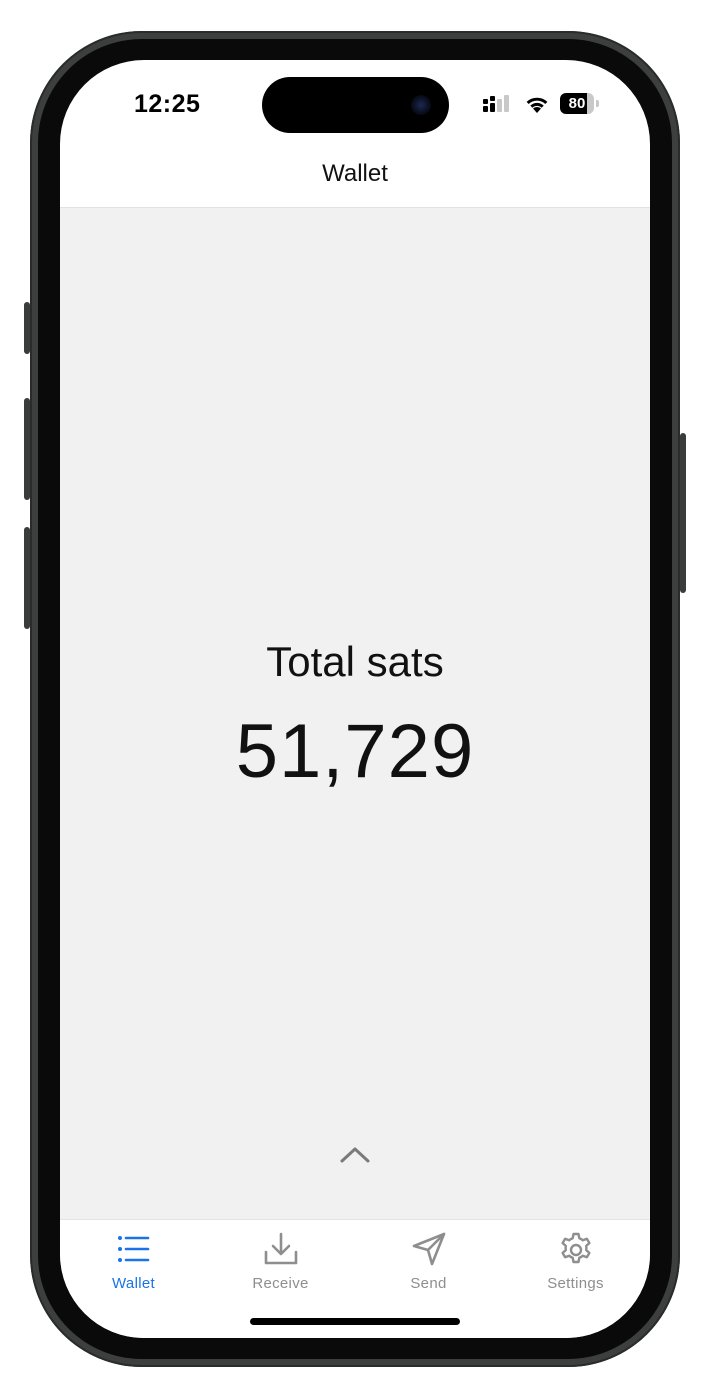 This screenshot has height=1398, width=710. What do you see at coordinates (683, 513) in the screenshot?
I see `power-button` at bounding box center [683, 513].